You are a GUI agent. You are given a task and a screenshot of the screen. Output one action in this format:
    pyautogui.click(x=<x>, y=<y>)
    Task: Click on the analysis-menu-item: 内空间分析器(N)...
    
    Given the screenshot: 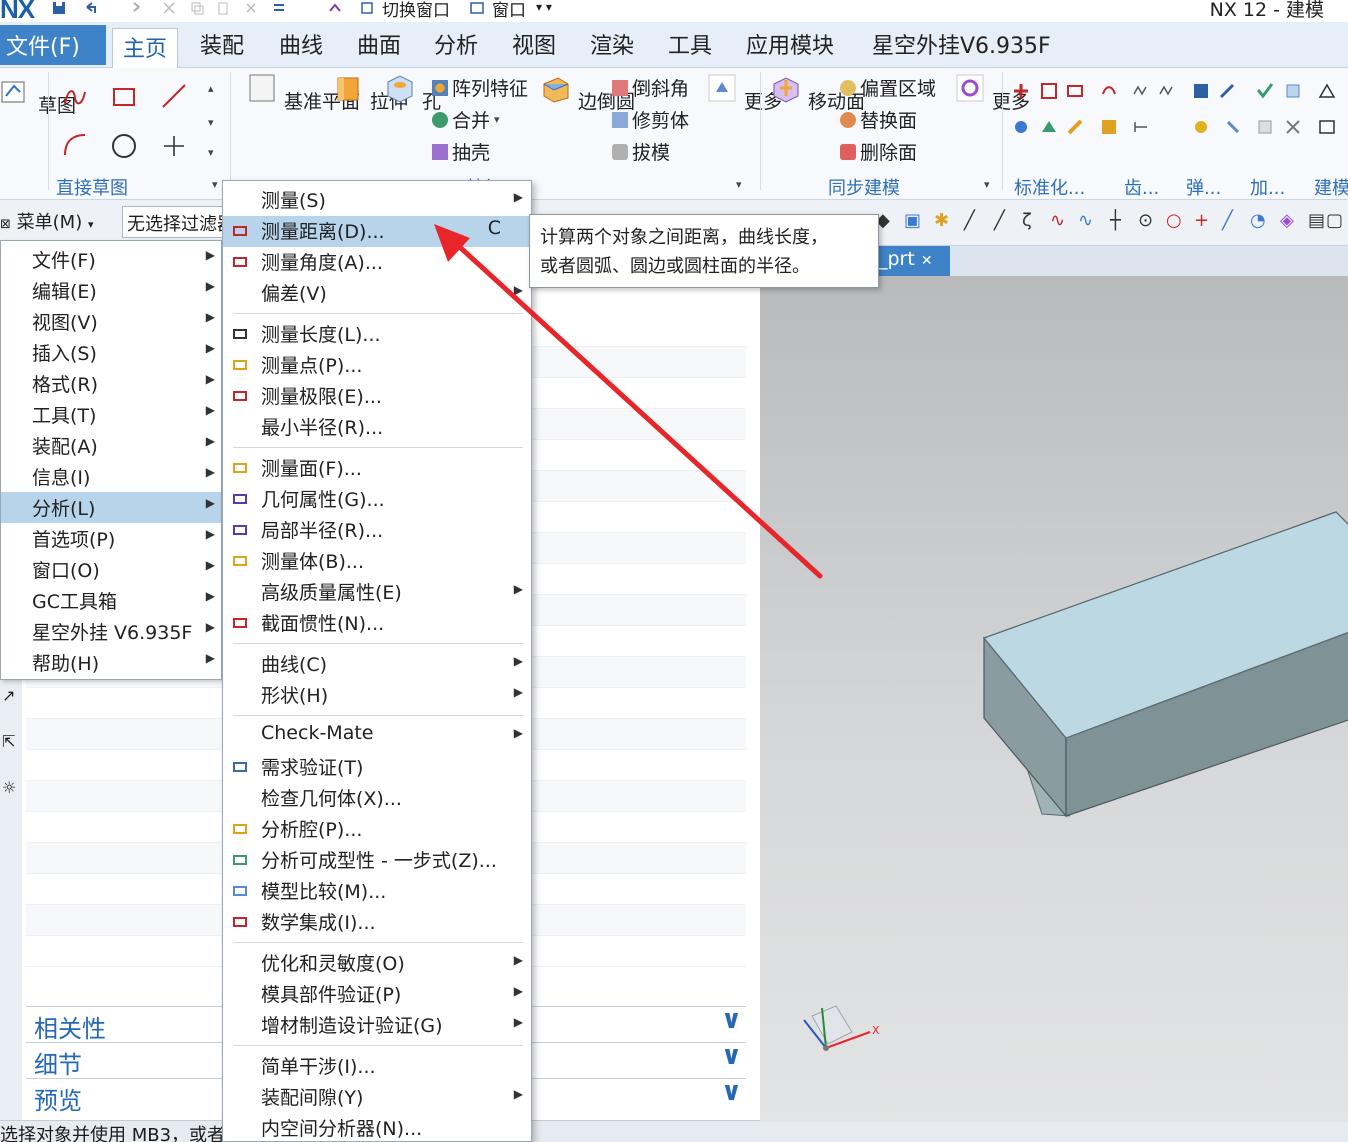 What is the action you would take?
    pyautogui.click(x=377, y=1127)
    